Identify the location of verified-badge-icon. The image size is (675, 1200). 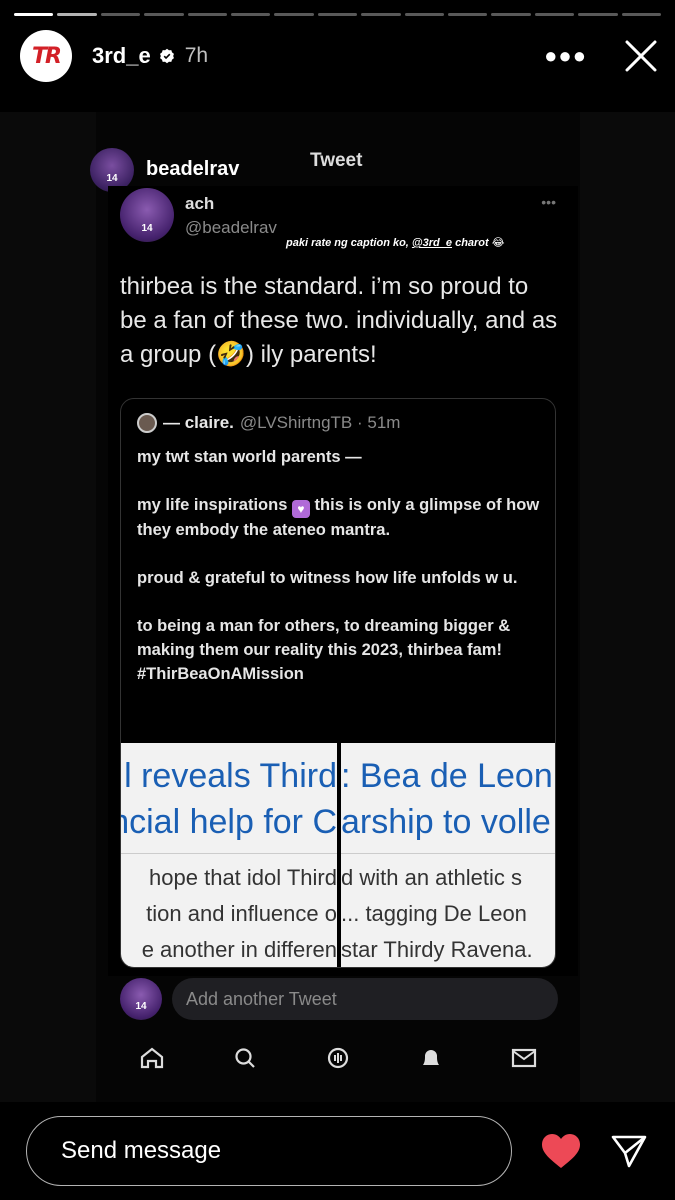
(166, 56).